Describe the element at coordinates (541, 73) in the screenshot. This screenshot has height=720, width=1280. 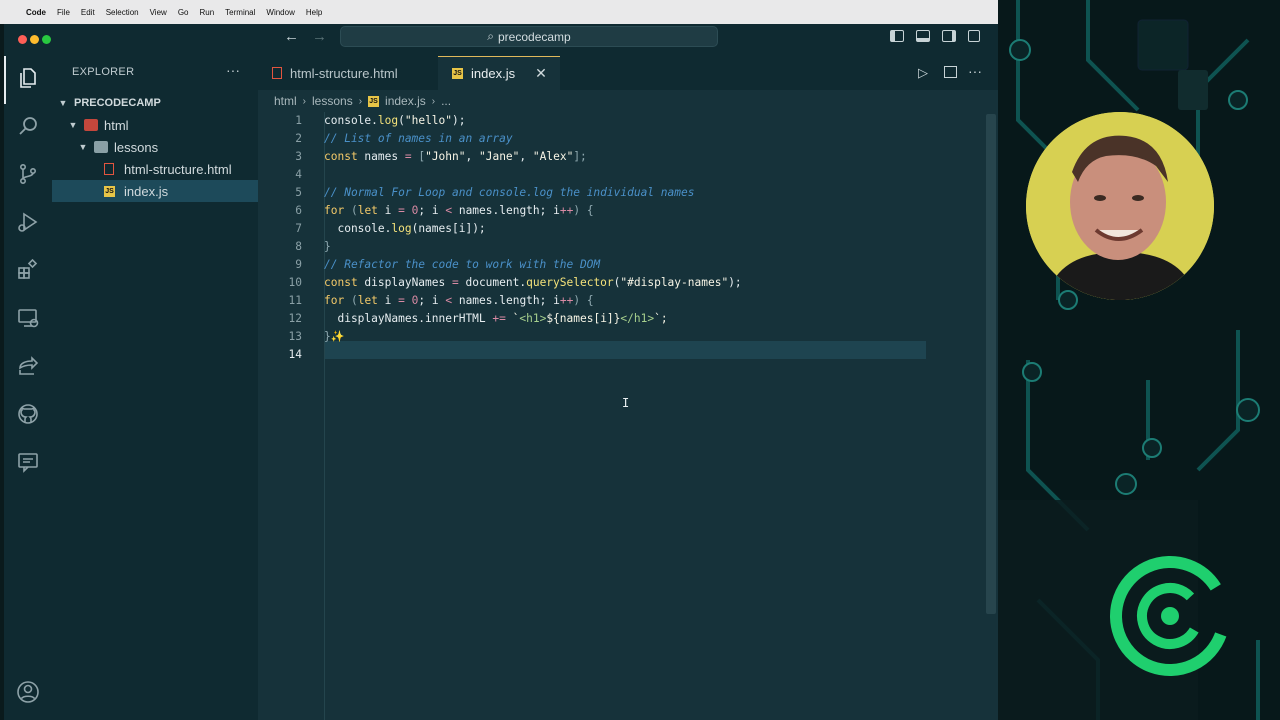
I see `close-icon: ✕` at that location.